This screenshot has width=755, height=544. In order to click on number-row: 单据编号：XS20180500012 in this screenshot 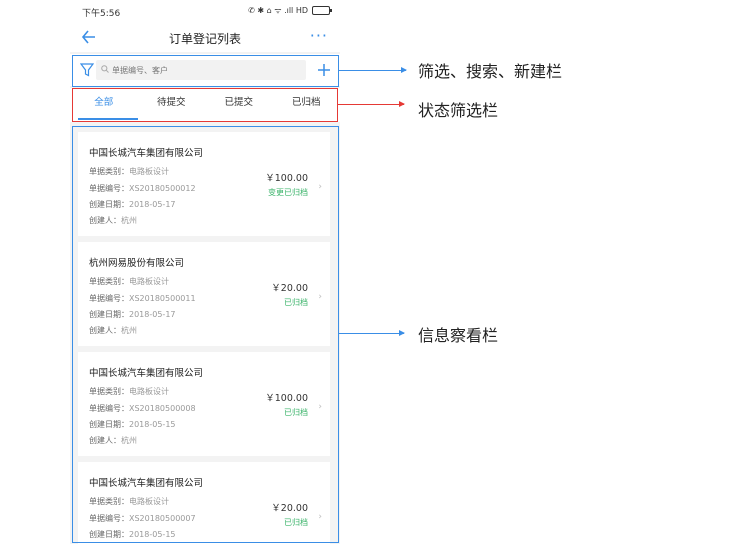, I will do `click(142, 188)`.